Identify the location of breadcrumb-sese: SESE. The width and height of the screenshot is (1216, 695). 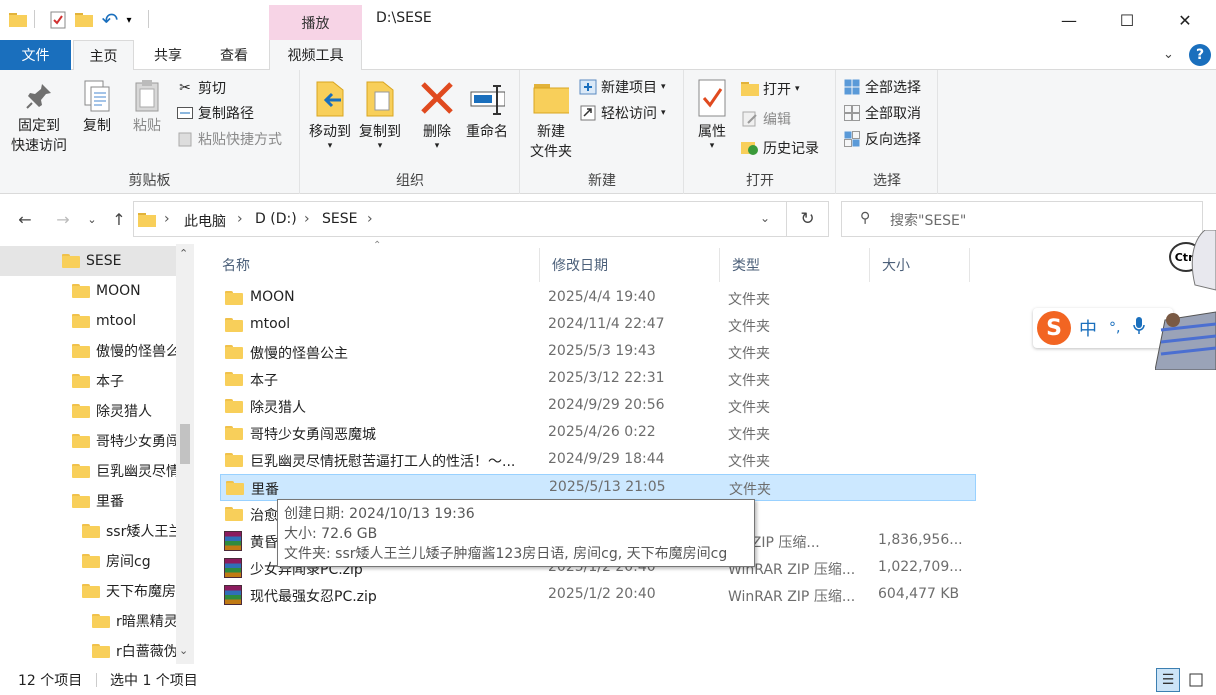
(339, 219).